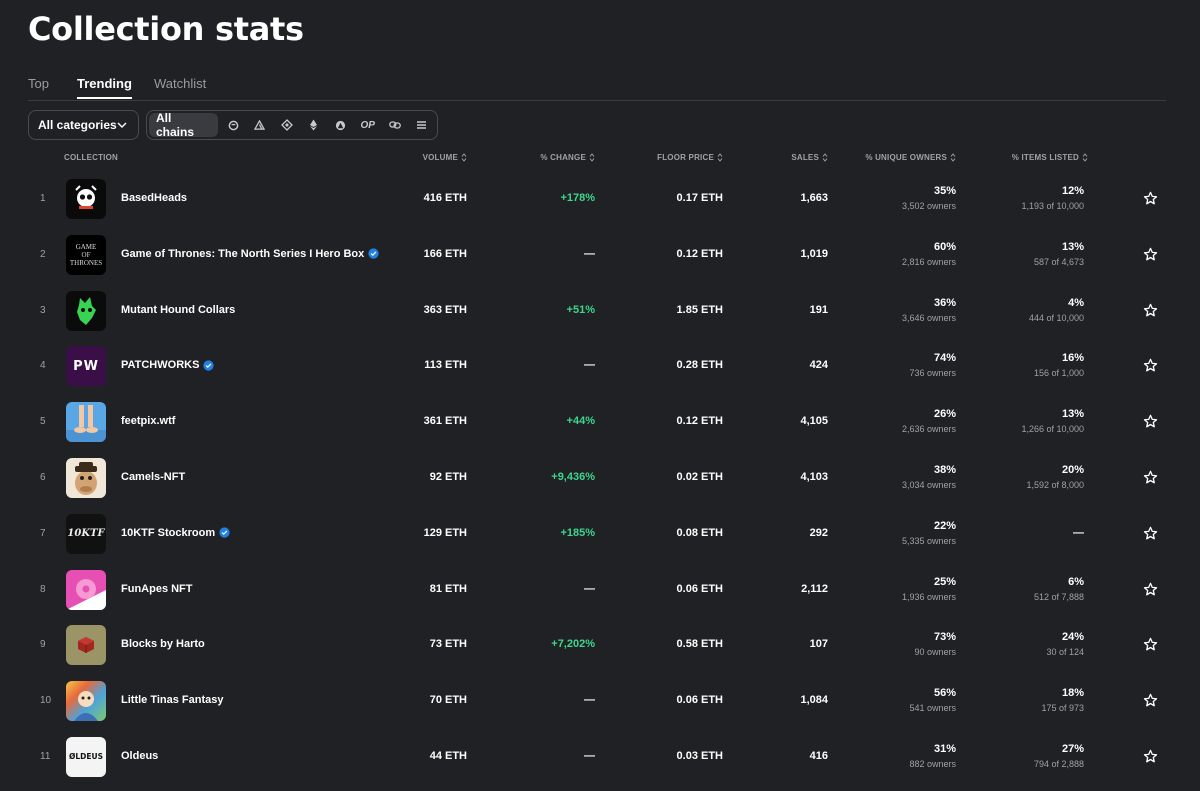 This screenshot has height=791, width=1200. I want to click on tab-watchlist: Watchlist, so click(180, 86).